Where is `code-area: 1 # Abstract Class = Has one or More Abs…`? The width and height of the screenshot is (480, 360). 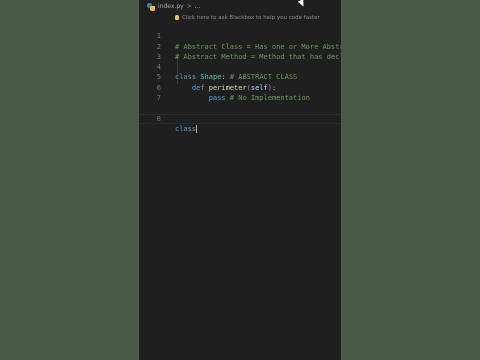 code-area: 1 # Abstract Class = Has one or More Abs… is located at coordinates (240, 77).